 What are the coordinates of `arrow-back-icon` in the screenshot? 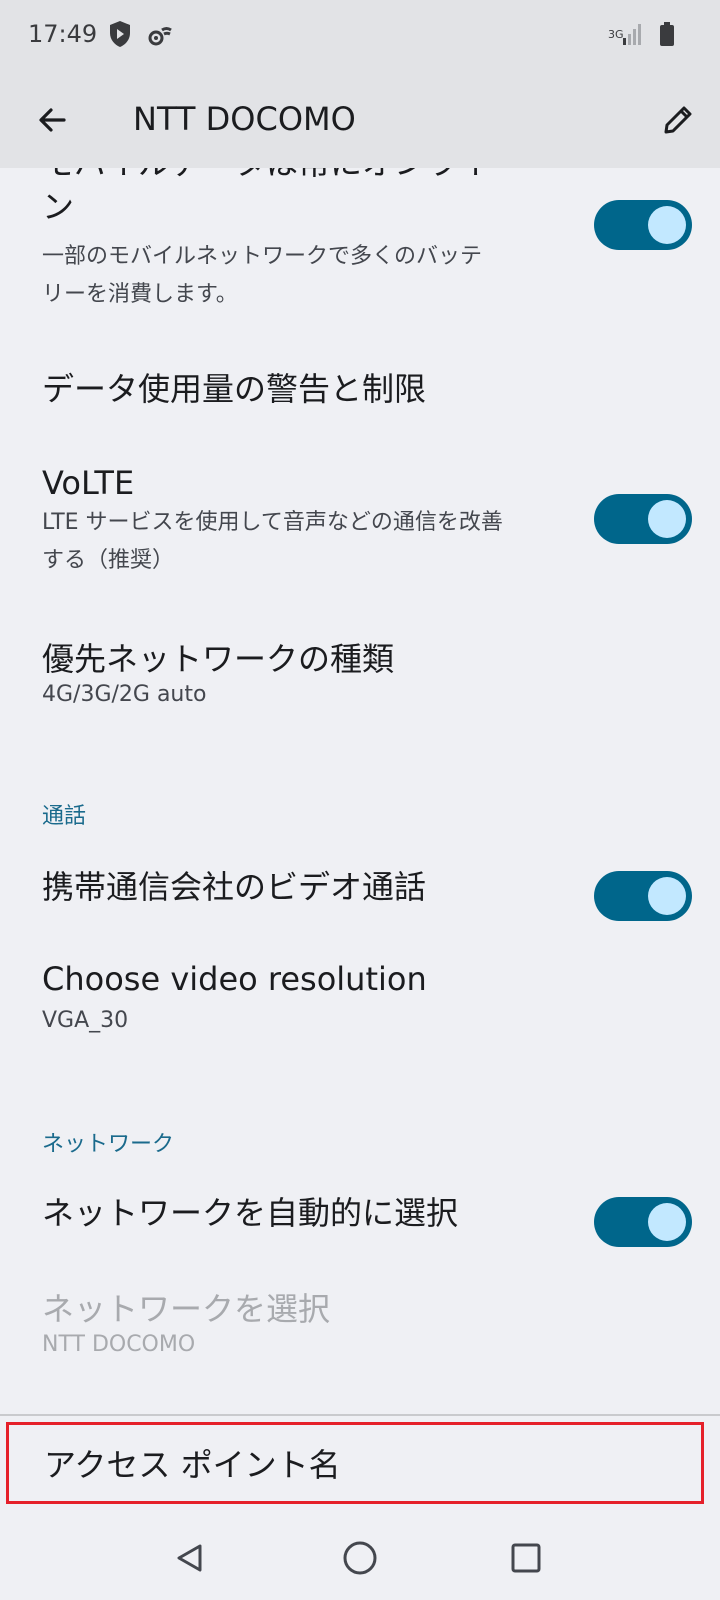 It's located at (52, 120).